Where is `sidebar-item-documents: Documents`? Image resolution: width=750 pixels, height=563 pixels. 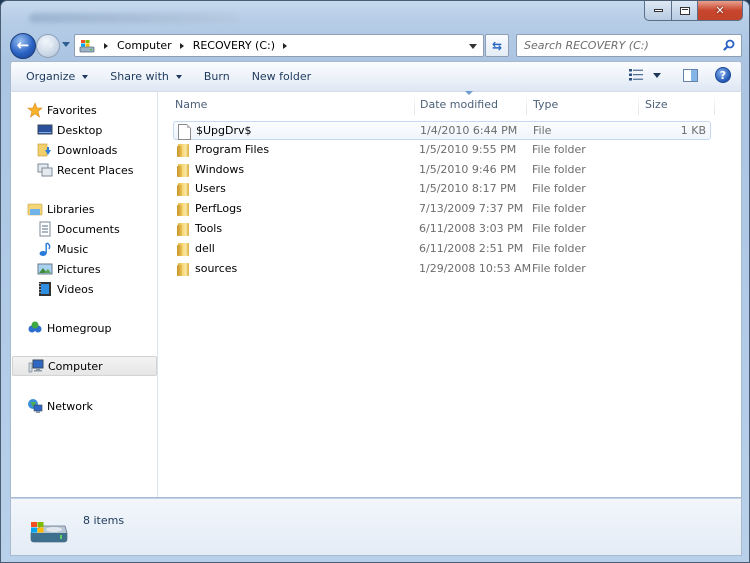
sidebar-item-documents: Documents is located at coordinates (78, 229).